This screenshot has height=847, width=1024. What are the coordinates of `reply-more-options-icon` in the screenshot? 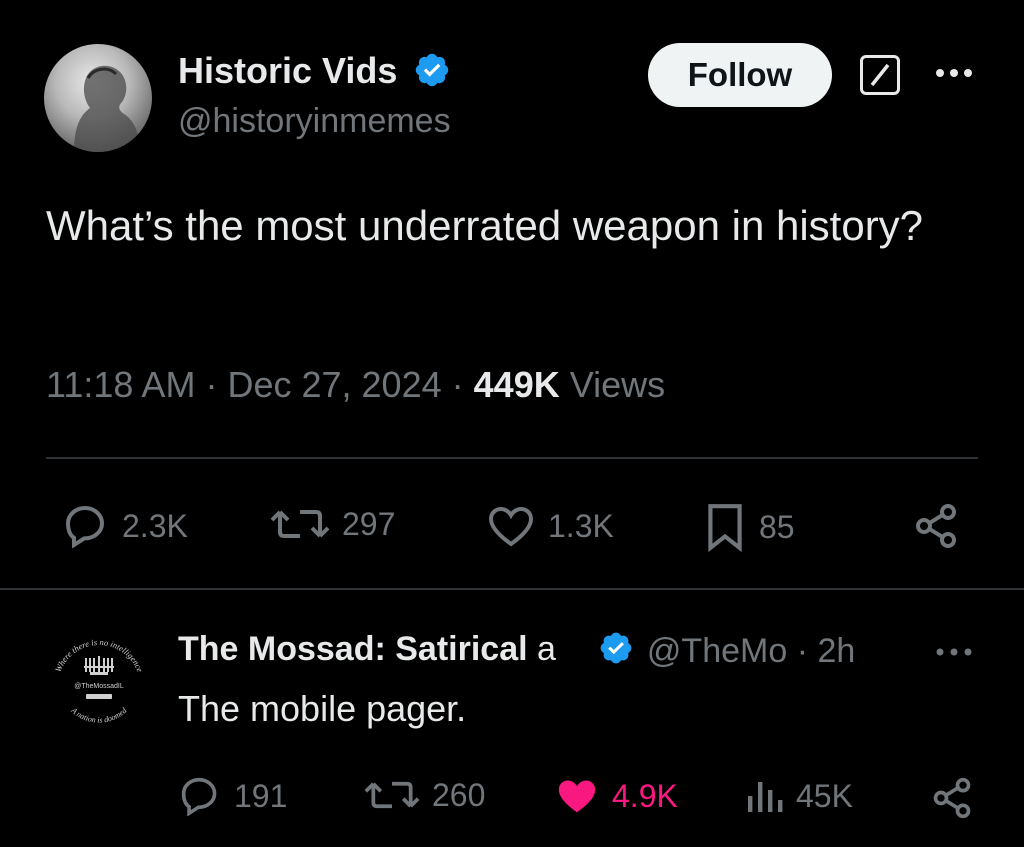 It's located at (954, 652).